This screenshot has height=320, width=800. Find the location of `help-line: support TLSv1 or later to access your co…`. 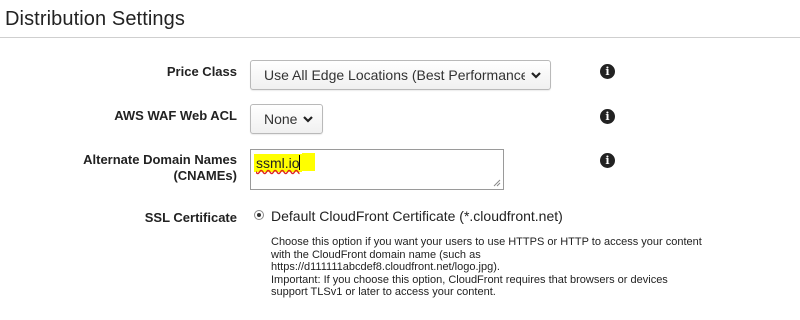

help-line: support TLSv1 or later to access your co… is located at coordinates (383, 292).